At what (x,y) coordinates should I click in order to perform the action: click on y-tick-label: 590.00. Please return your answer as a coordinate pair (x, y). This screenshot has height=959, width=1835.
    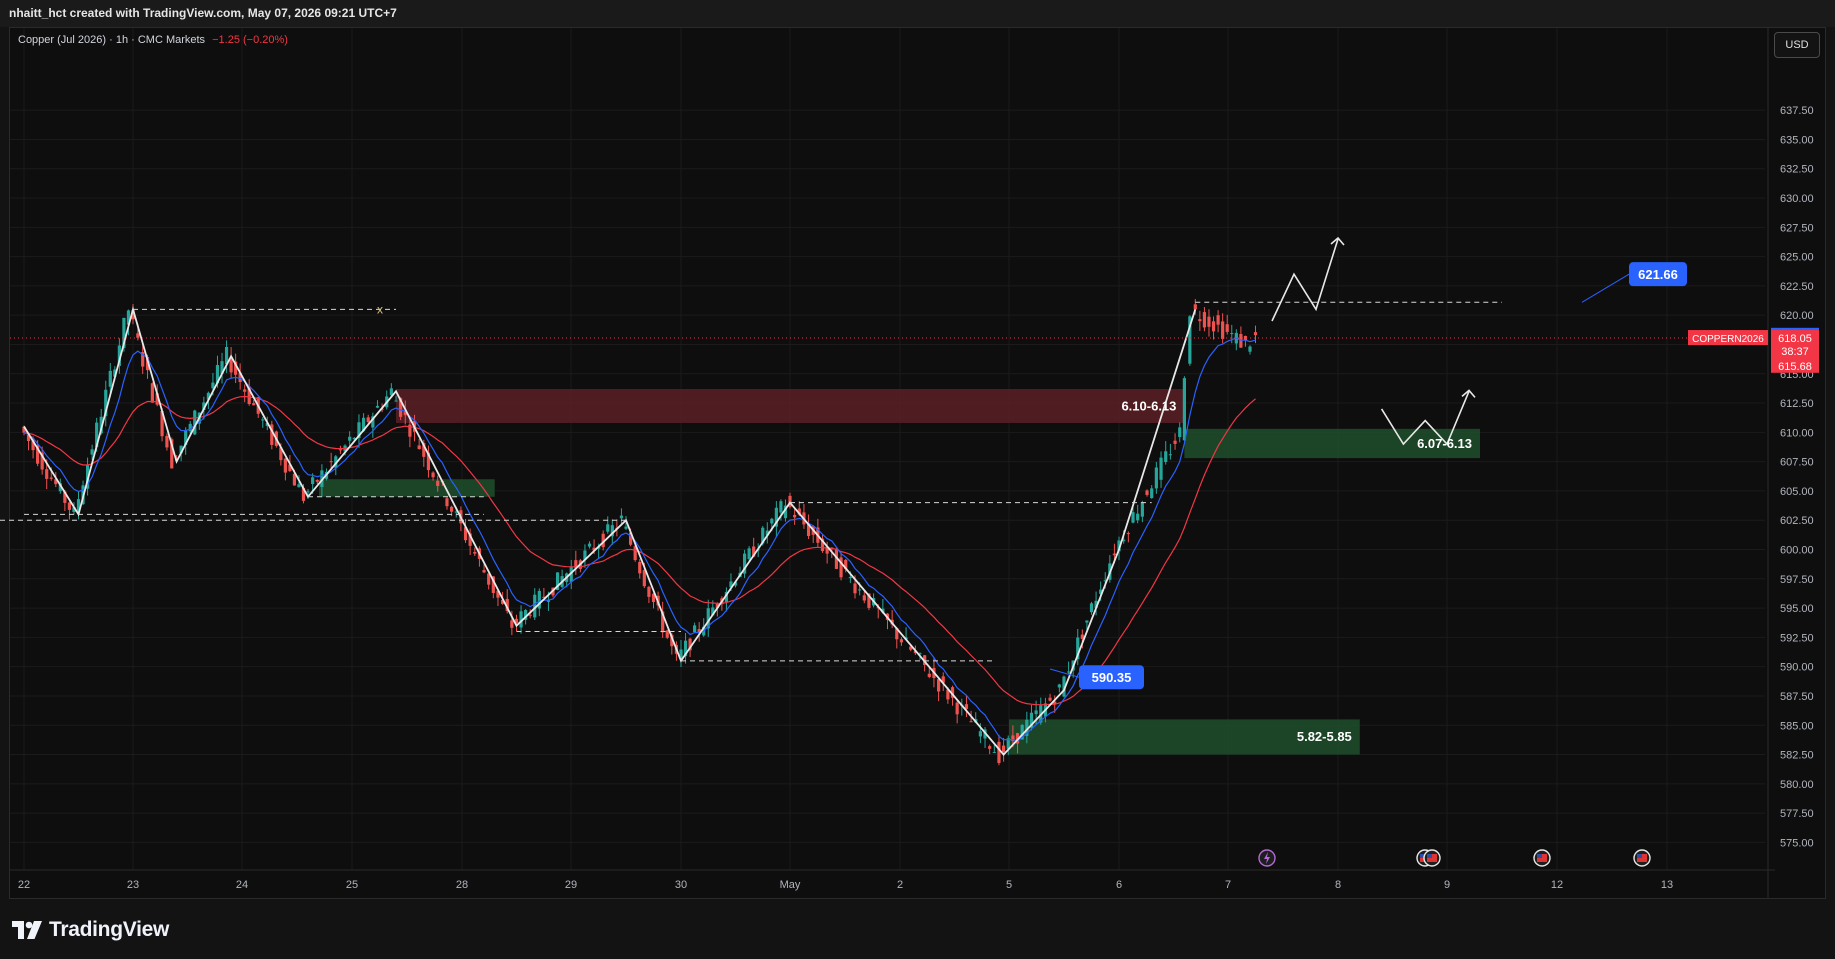
    Looking at the image, I should click on (1797, 668).